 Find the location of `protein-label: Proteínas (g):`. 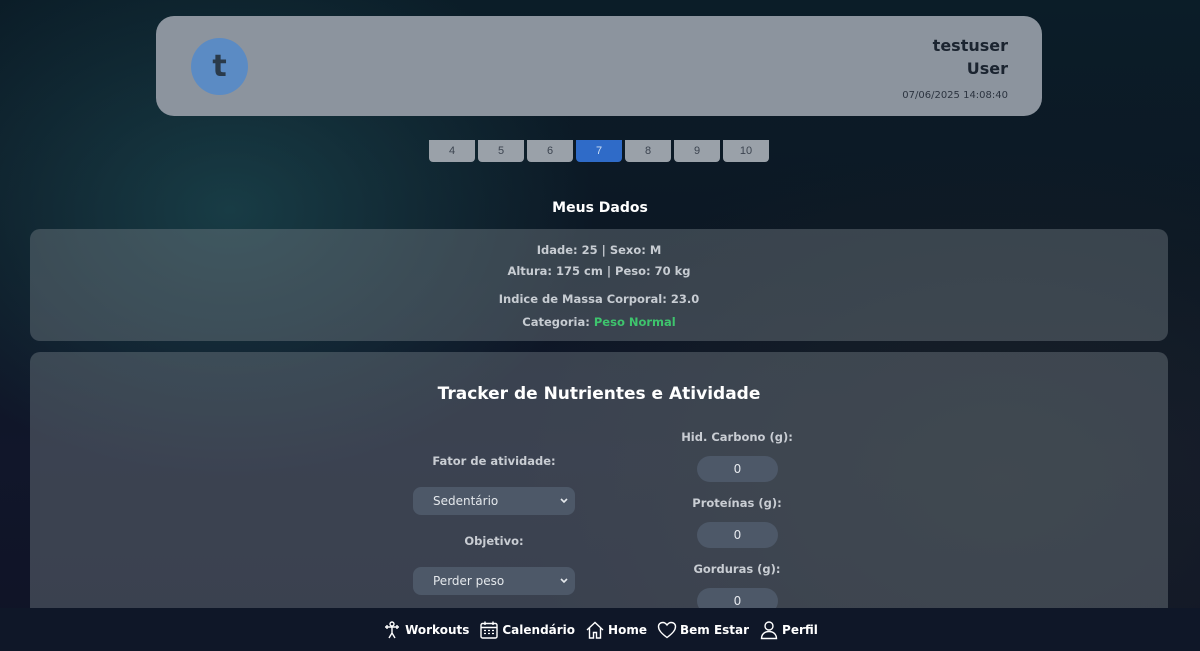

protein-label: Proteínas (g): is located at coordinates (737, 503).